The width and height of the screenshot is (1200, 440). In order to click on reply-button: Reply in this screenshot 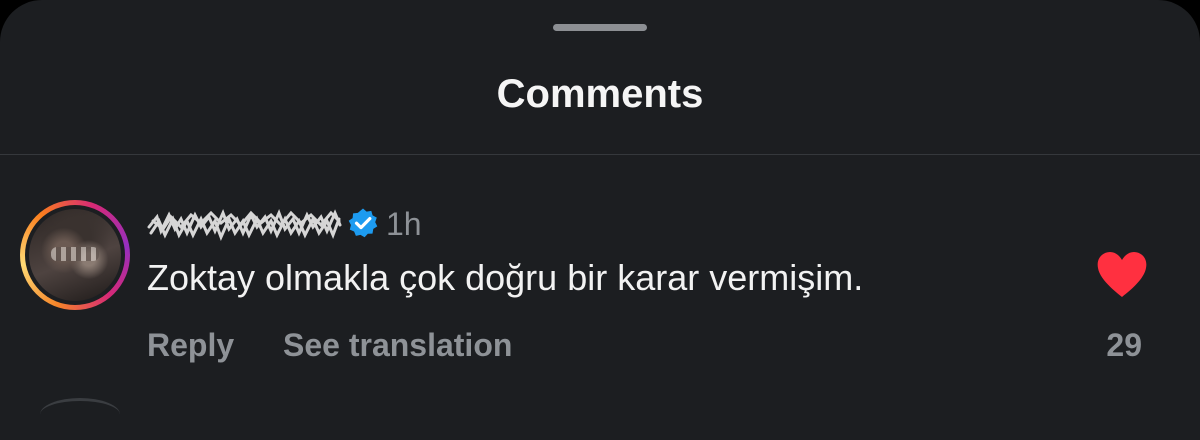, I will do `click(190, 345)`.